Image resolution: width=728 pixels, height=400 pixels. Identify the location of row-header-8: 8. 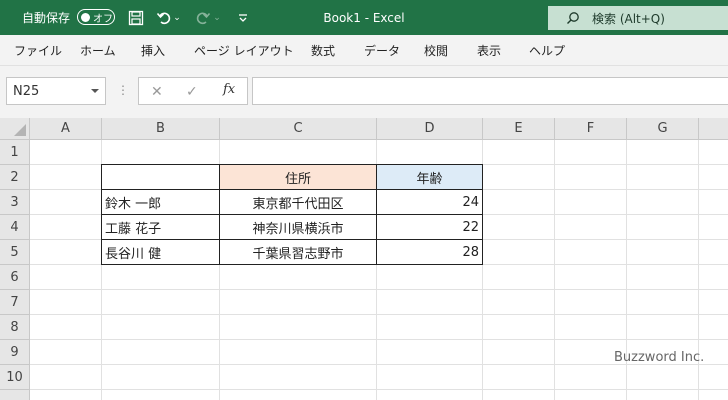
(15, 327).